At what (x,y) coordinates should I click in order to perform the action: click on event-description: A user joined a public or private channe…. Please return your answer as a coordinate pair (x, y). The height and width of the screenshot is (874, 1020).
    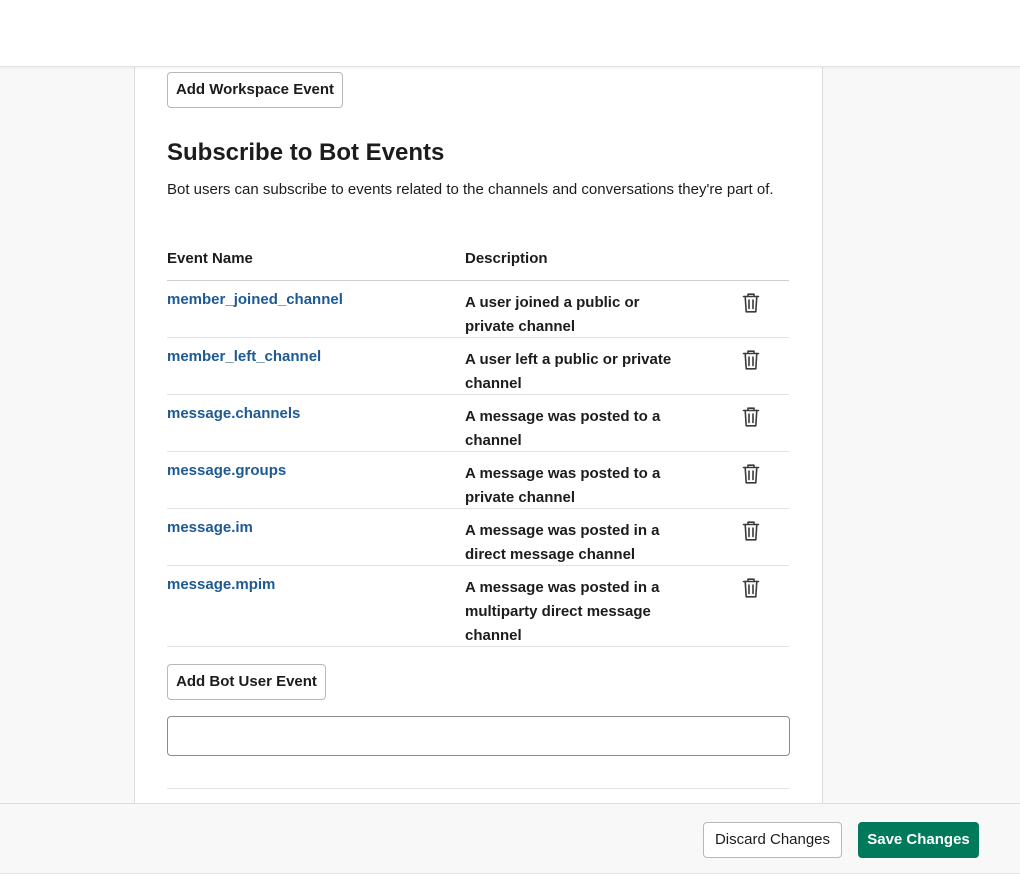
    Looking at the image, I should click on (552, 314).